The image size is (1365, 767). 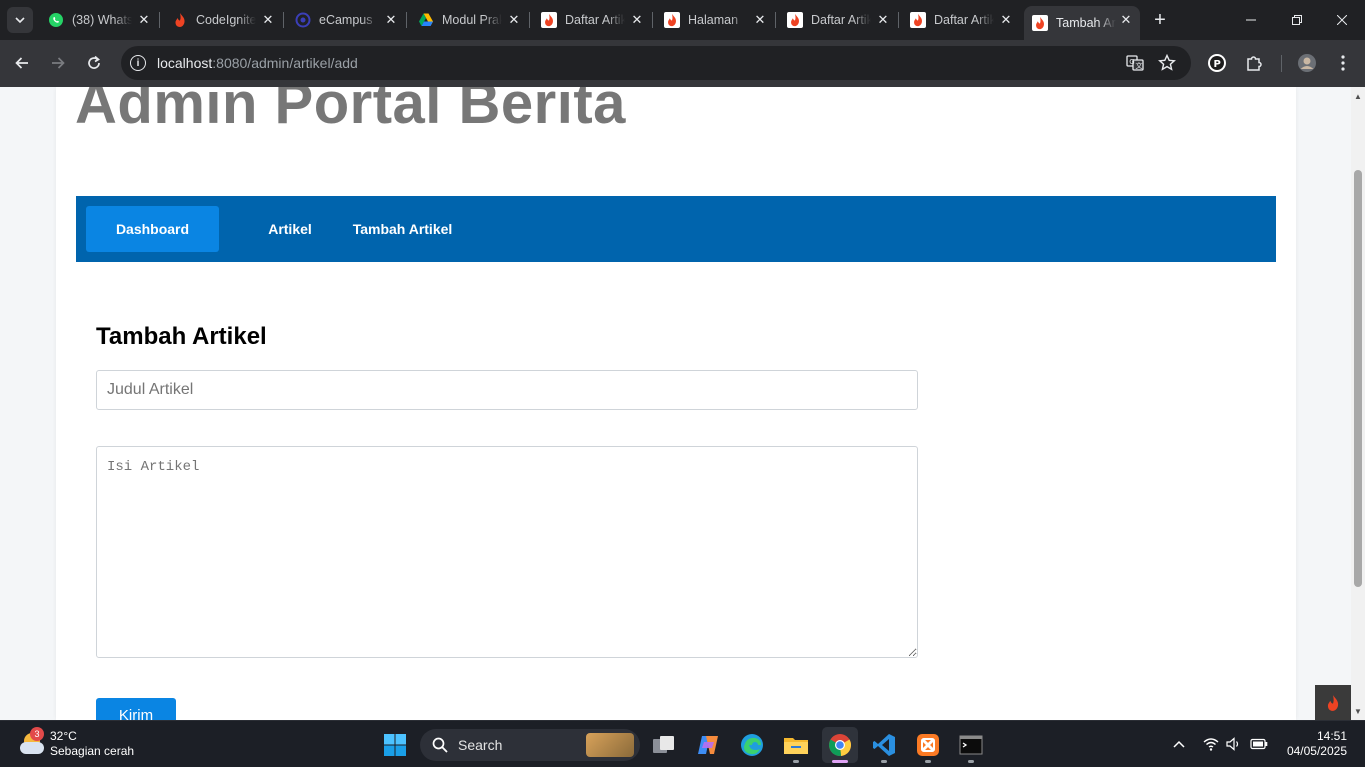 What do you see at coordinates (1251, 20) in the screenshot?
I see `minimize-button` at bounding box center [1251, 20].